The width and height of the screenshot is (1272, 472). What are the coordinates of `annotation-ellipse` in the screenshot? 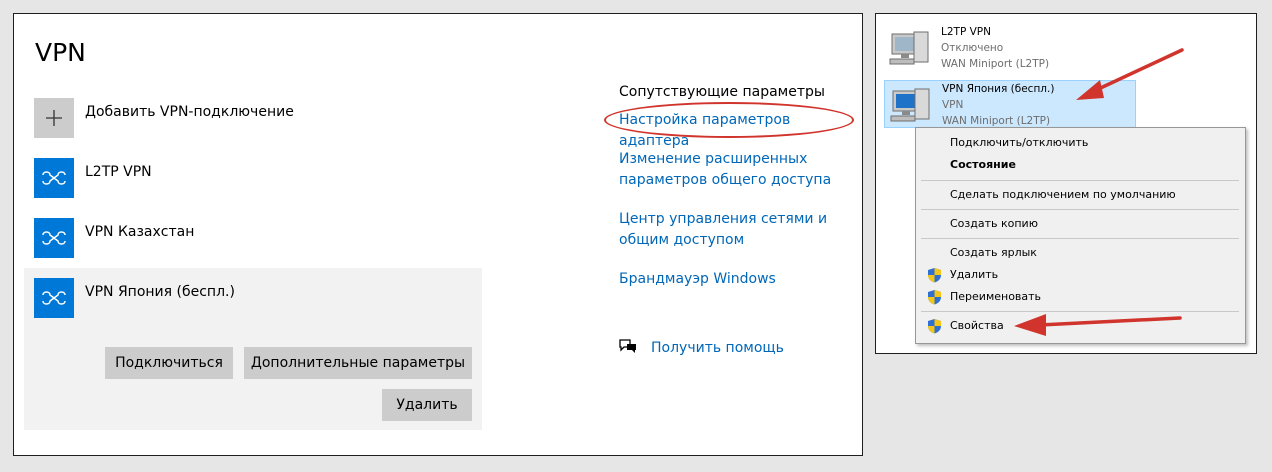 It's located at (729, 120).